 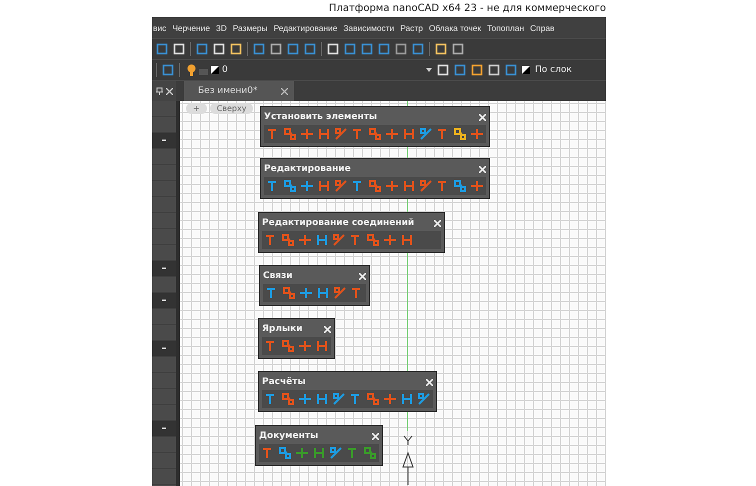 What do you see at coordinates (284, 382) in the screenshot?
I see `palette-title: Расчёты` at bounding box center [284, 382].